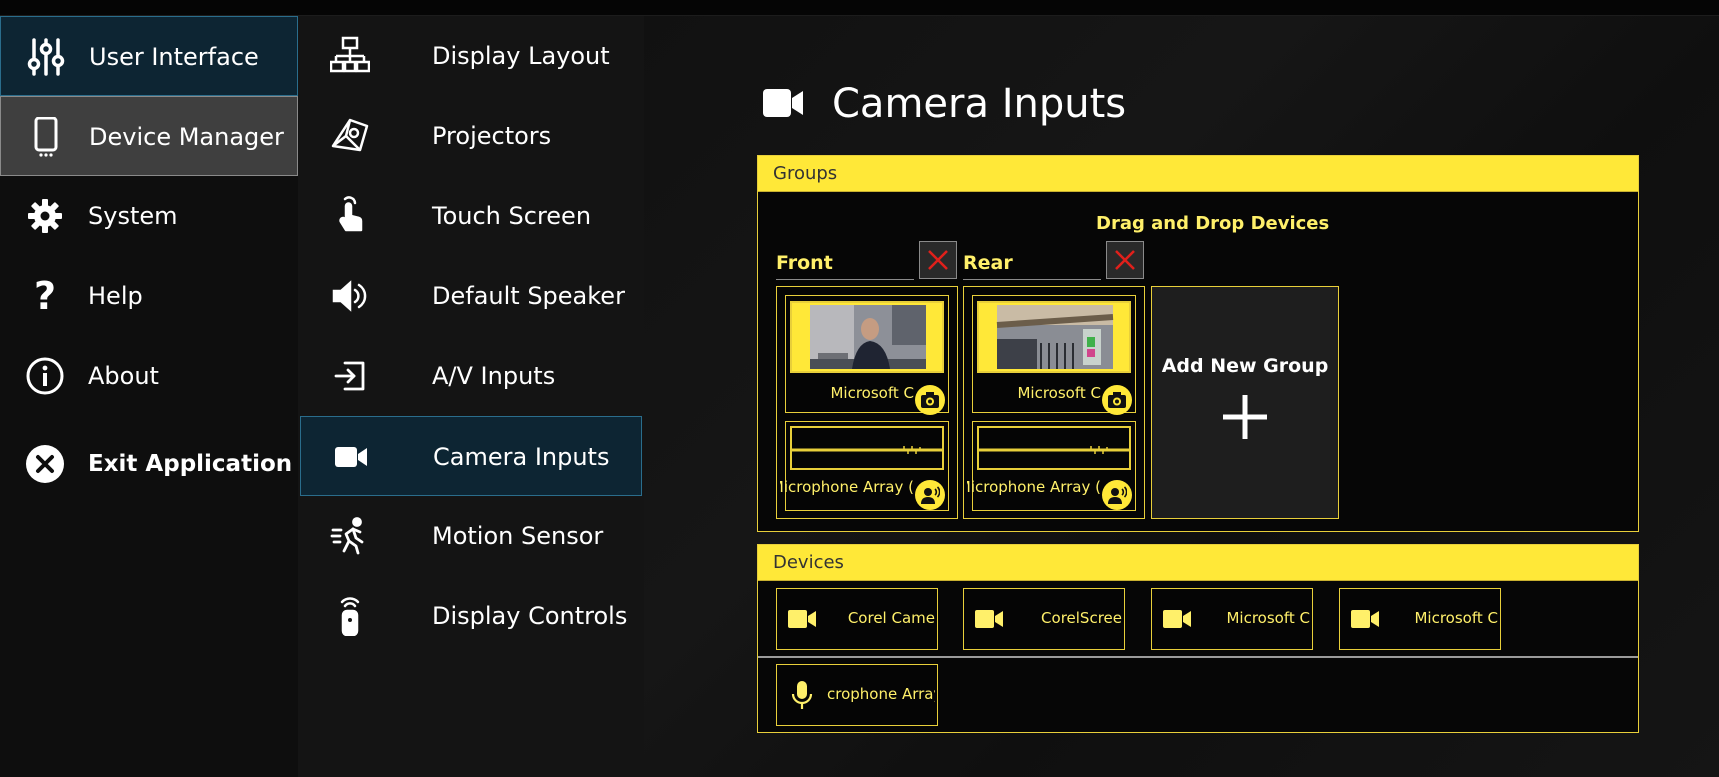 The image size is (1719, 777). What do you see at coordinates (492, 136) in the screenshot?
I see `subnav-item-label: Projectors` at bounding box center [492, 136].